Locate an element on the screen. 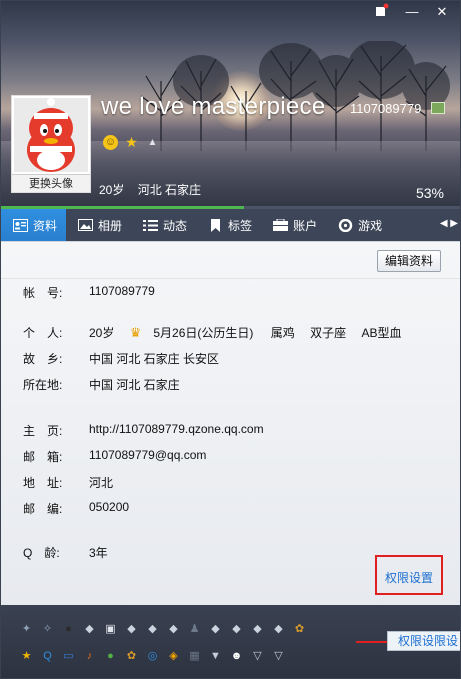  personal-values: 20岁 ♛ 5月26日(公历生日) 属鸡 双子座 AB型血 is located at coordinates (251, 332).